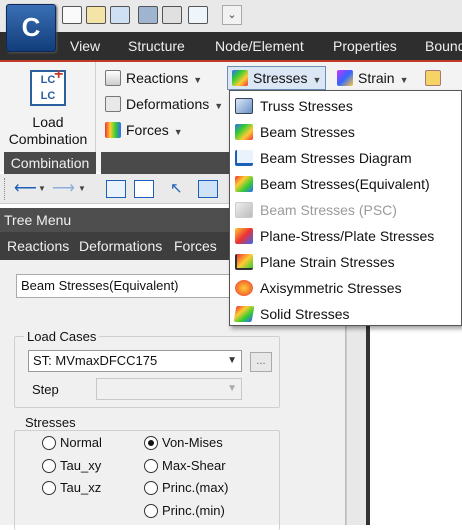 The height and width of the screenshot is (530, 462). I want to click on menu-item-beam-stresses: Beam Stresses, so click(345, 132).